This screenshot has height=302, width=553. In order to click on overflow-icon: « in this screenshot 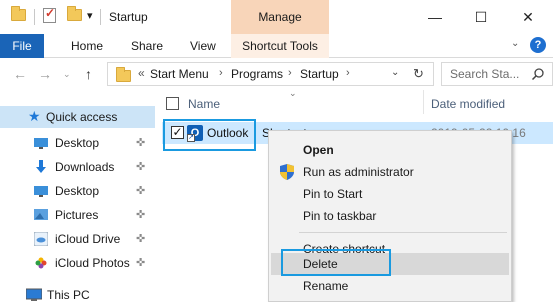, I will do `click(141, 73)`.